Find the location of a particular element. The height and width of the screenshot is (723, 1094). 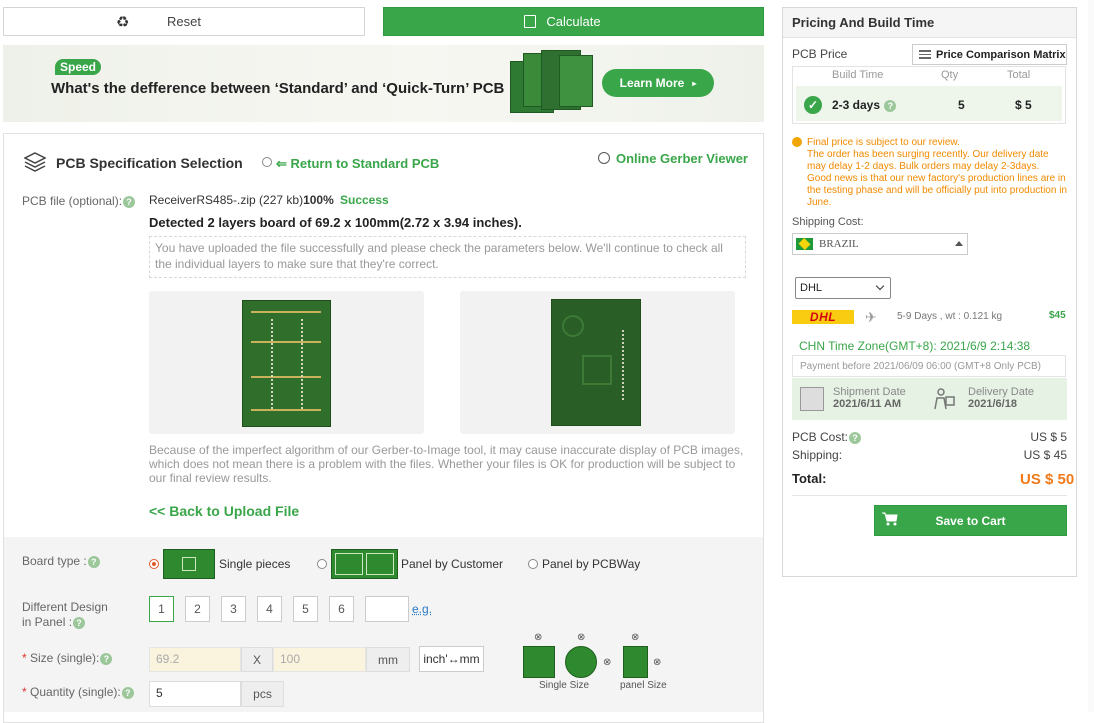

save-to-cart-button: Save to Cart is located at coordinates (970, 520).